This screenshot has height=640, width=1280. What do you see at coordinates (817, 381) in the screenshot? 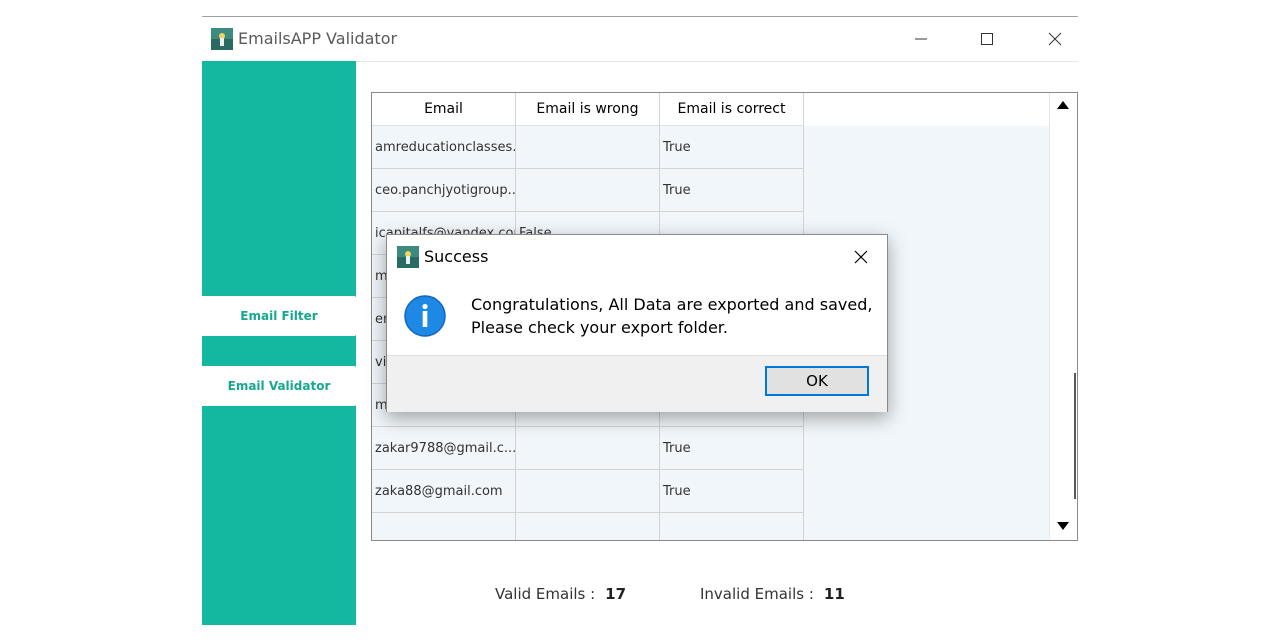
I see `ok-button: OK` at bounding box center [817, 381].